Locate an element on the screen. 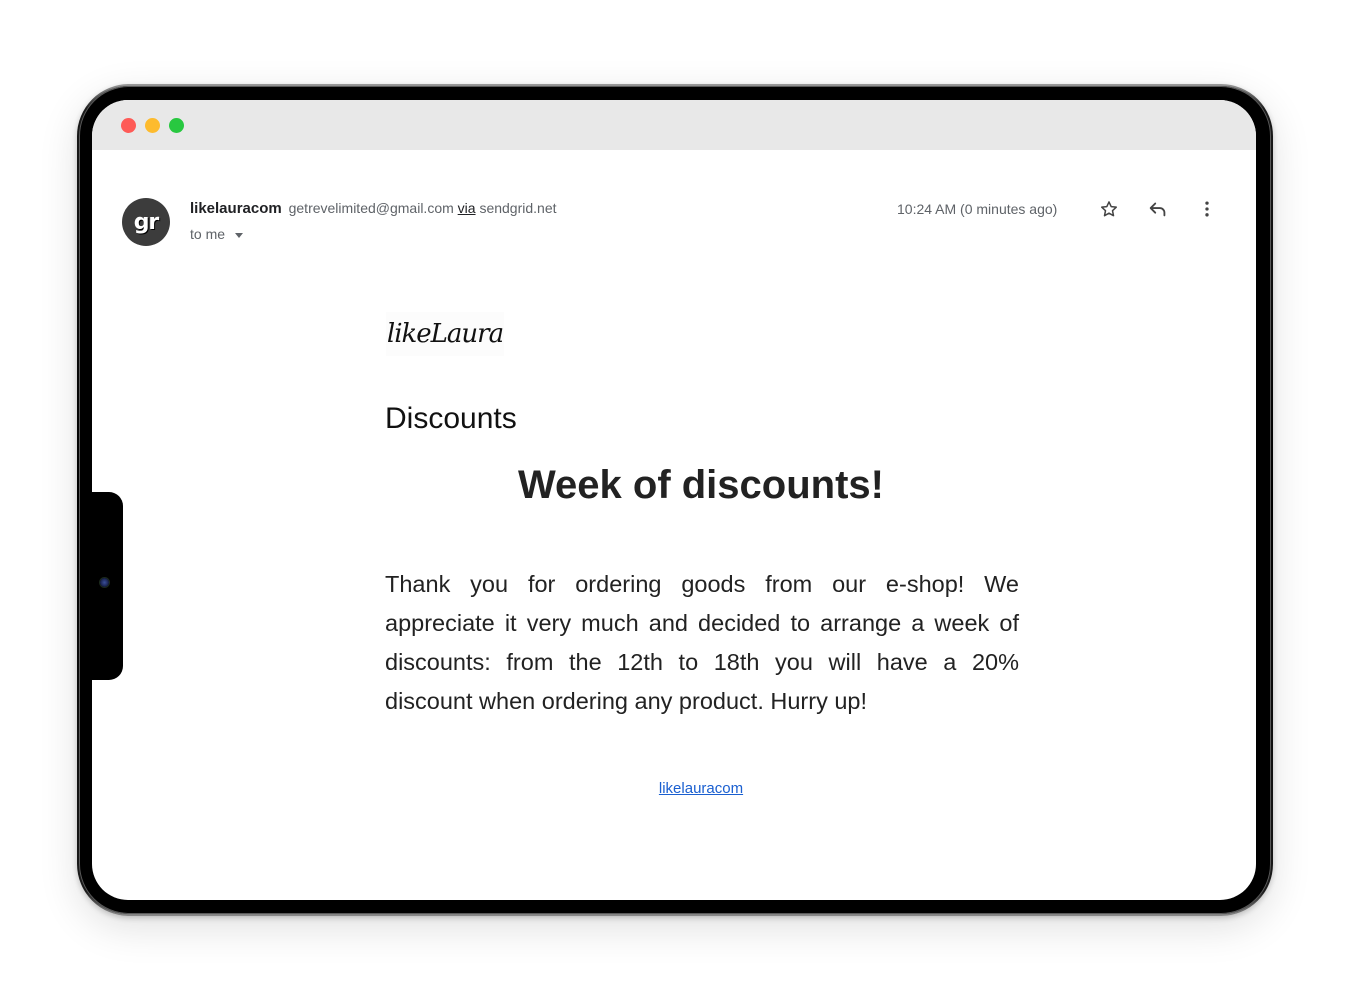  close-window-button is located at coordinates (128, 125).